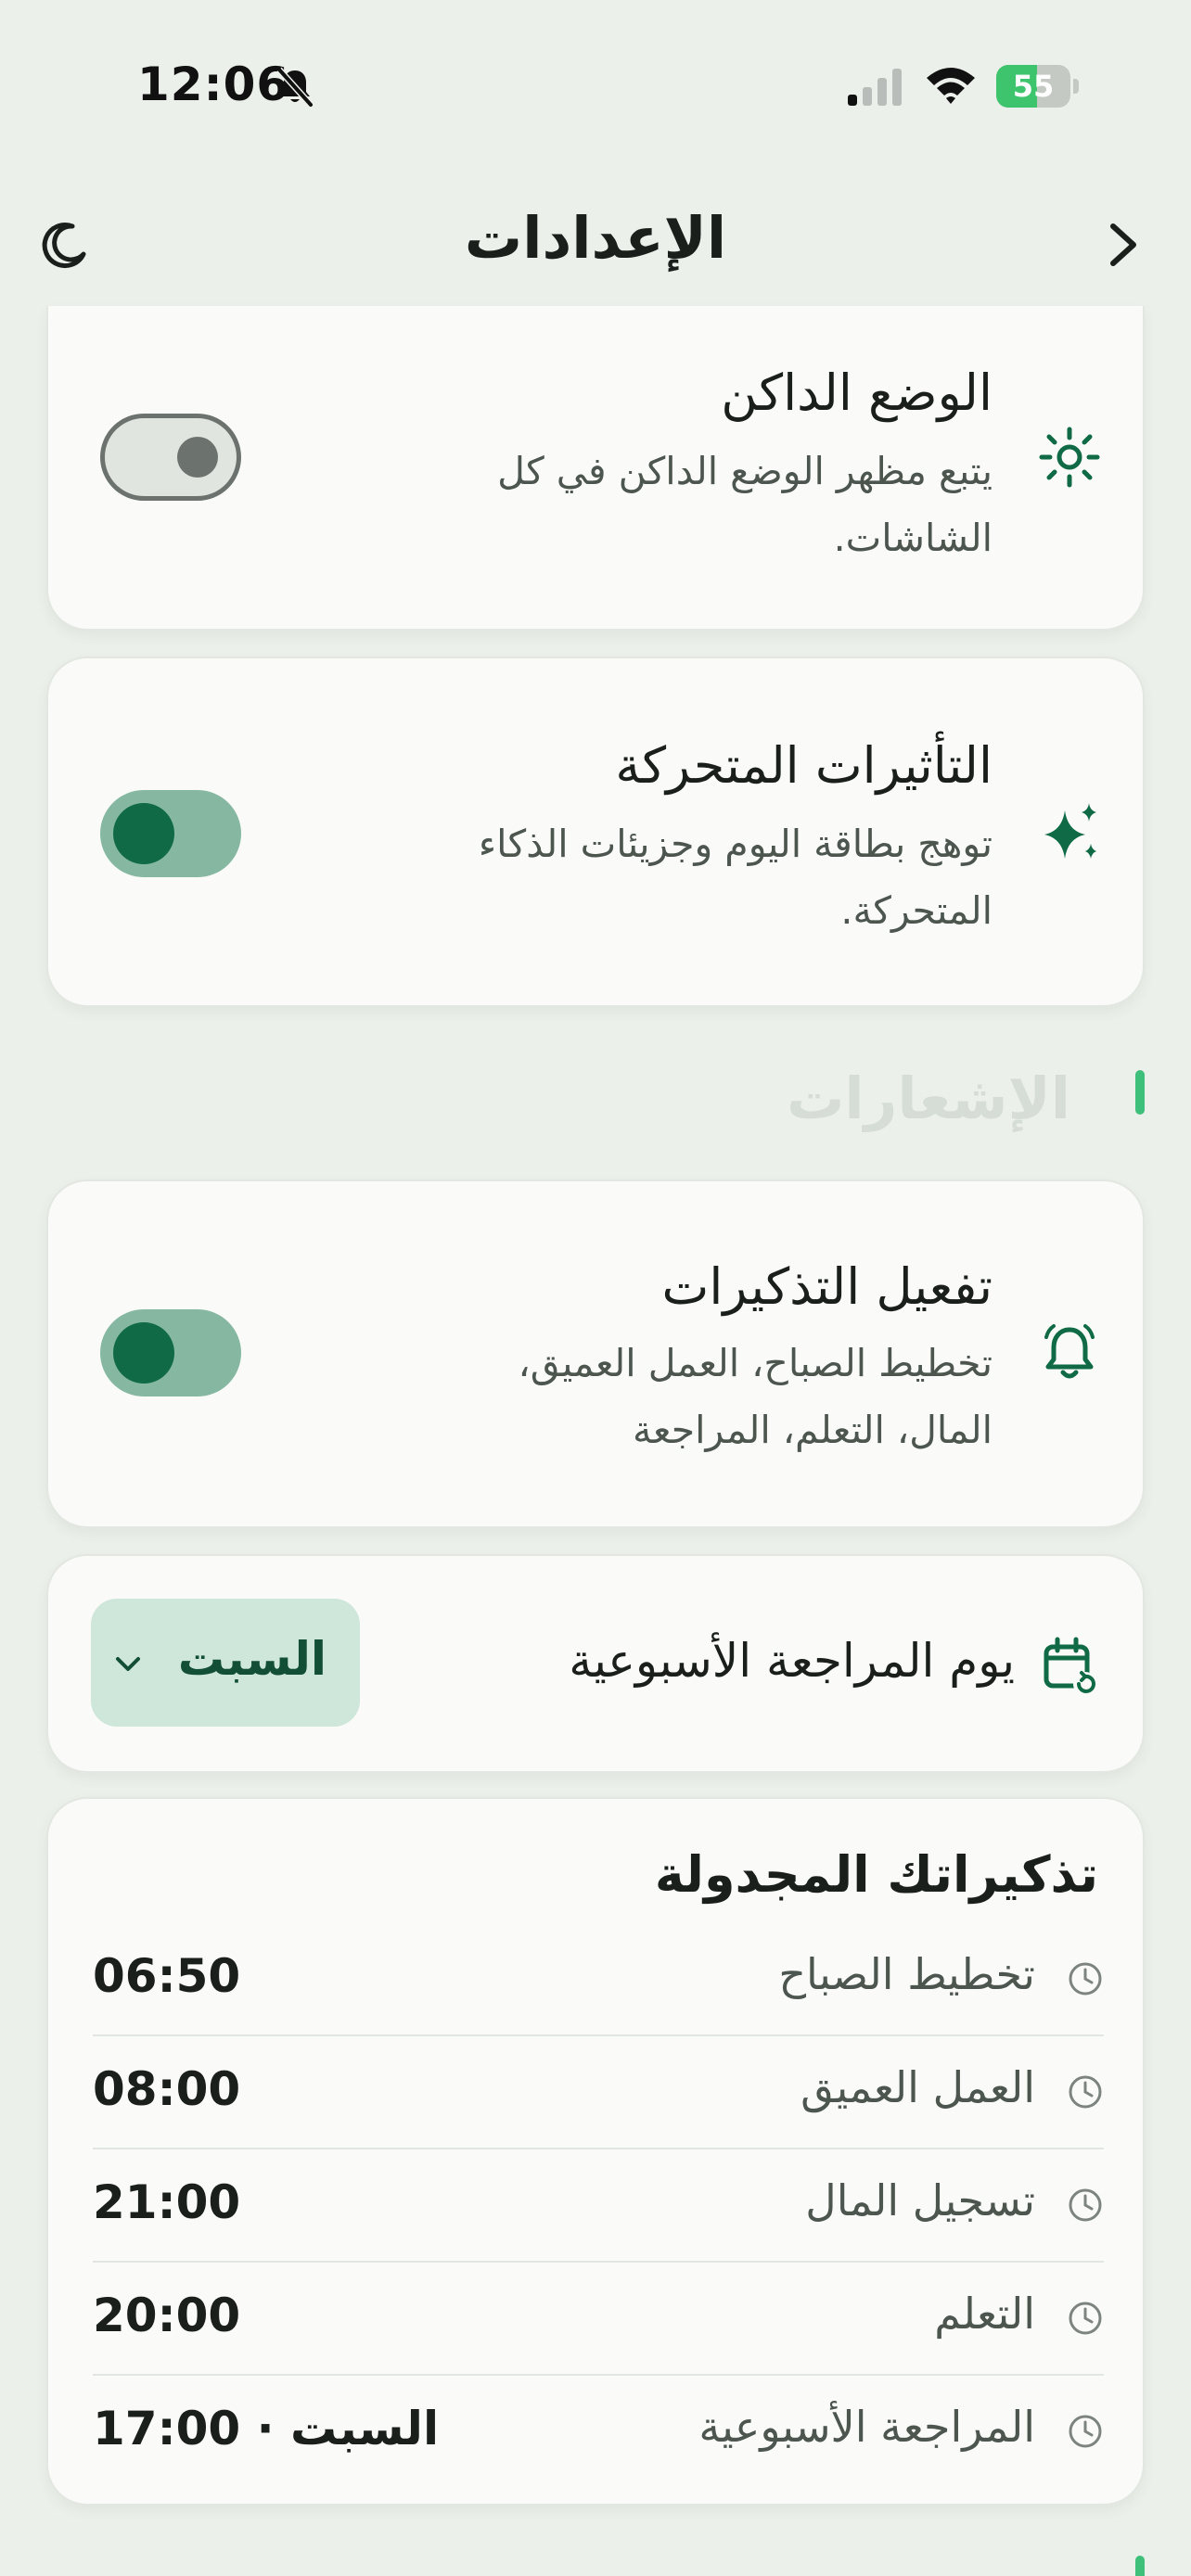 The height and width of the screenshot is (2576, 1191). I want to click on weekly-review-card: يوم المراجعة الأسبوعية السبت, so click(595, 1664).